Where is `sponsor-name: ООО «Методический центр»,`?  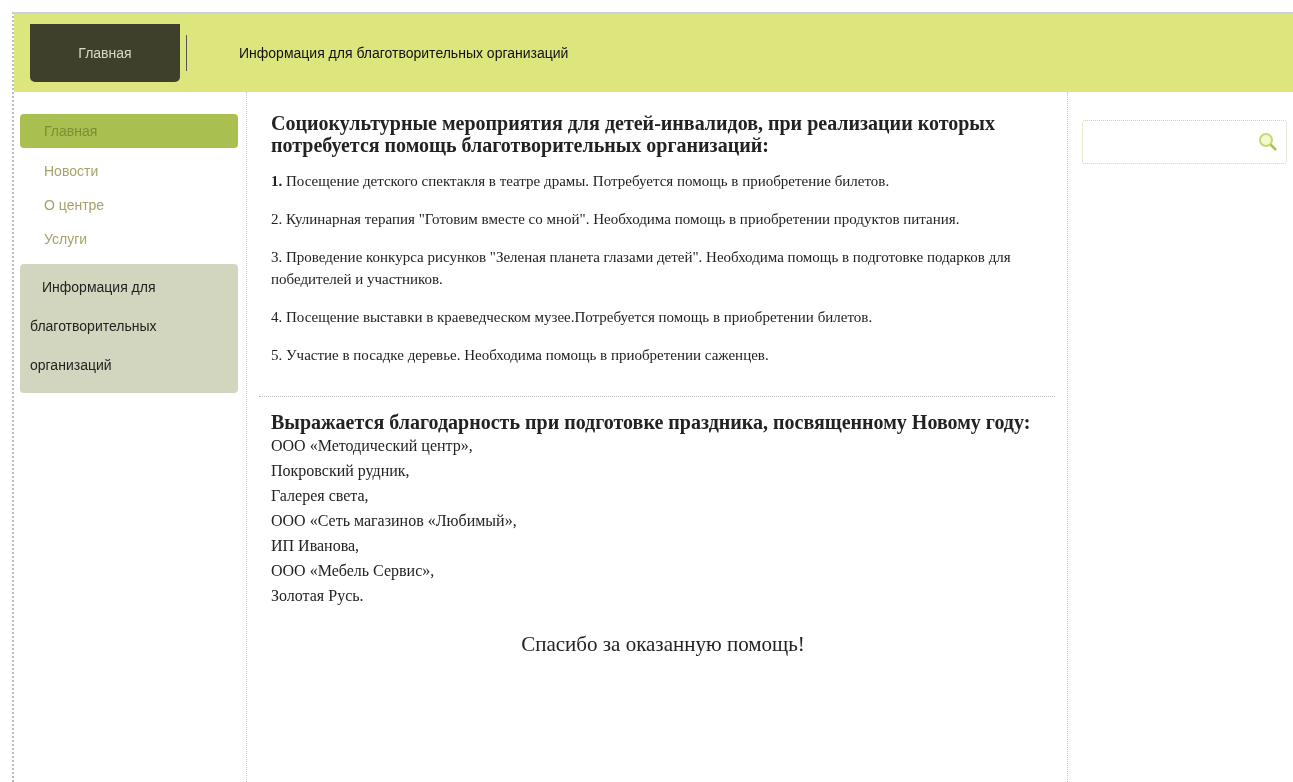 sponsor-name: ООО «Методический центр», is located at coordinates (372, 445).